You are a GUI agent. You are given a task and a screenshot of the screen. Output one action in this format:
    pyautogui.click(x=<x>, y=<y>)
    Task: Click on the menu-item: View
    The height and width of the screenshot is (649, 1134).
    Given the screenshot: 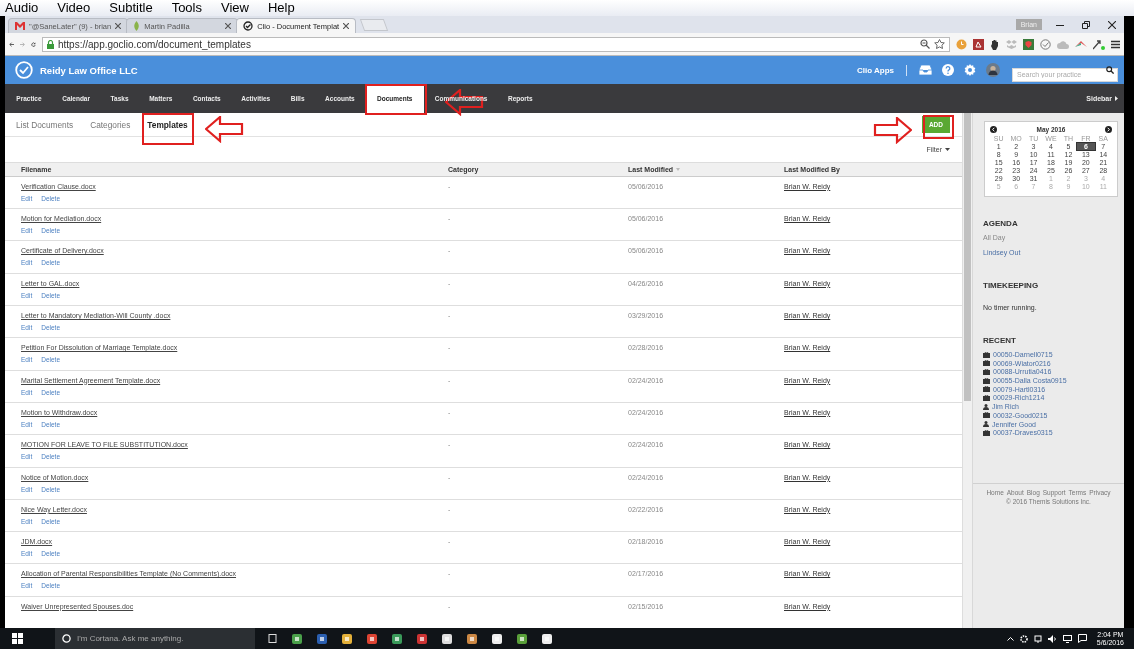 What is the action you would take?
    pyautogui.click(x=235, y=8)
    